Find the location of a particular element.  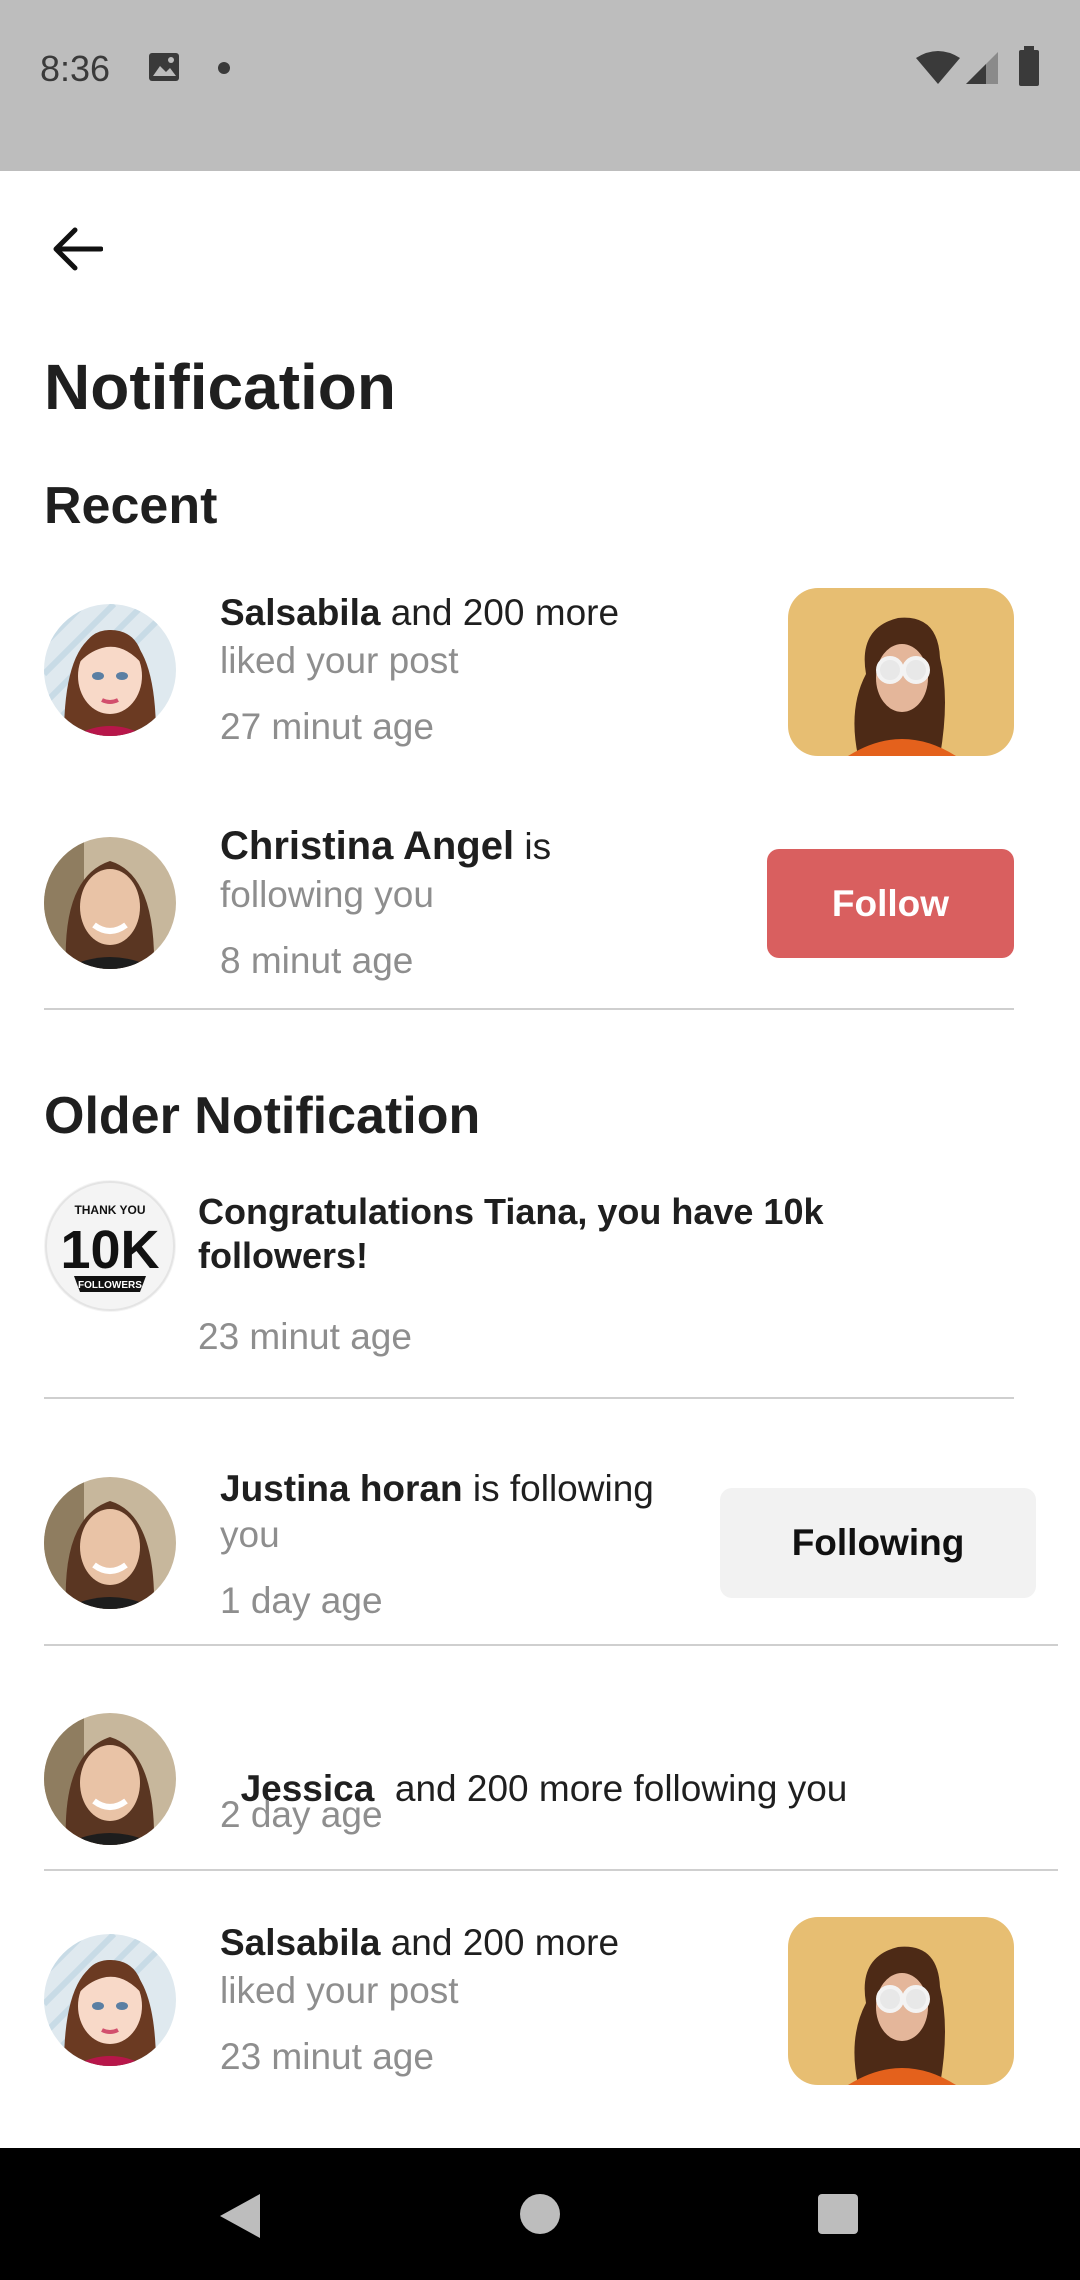

notification-detail: is following is located at coordinates (558, 1488).